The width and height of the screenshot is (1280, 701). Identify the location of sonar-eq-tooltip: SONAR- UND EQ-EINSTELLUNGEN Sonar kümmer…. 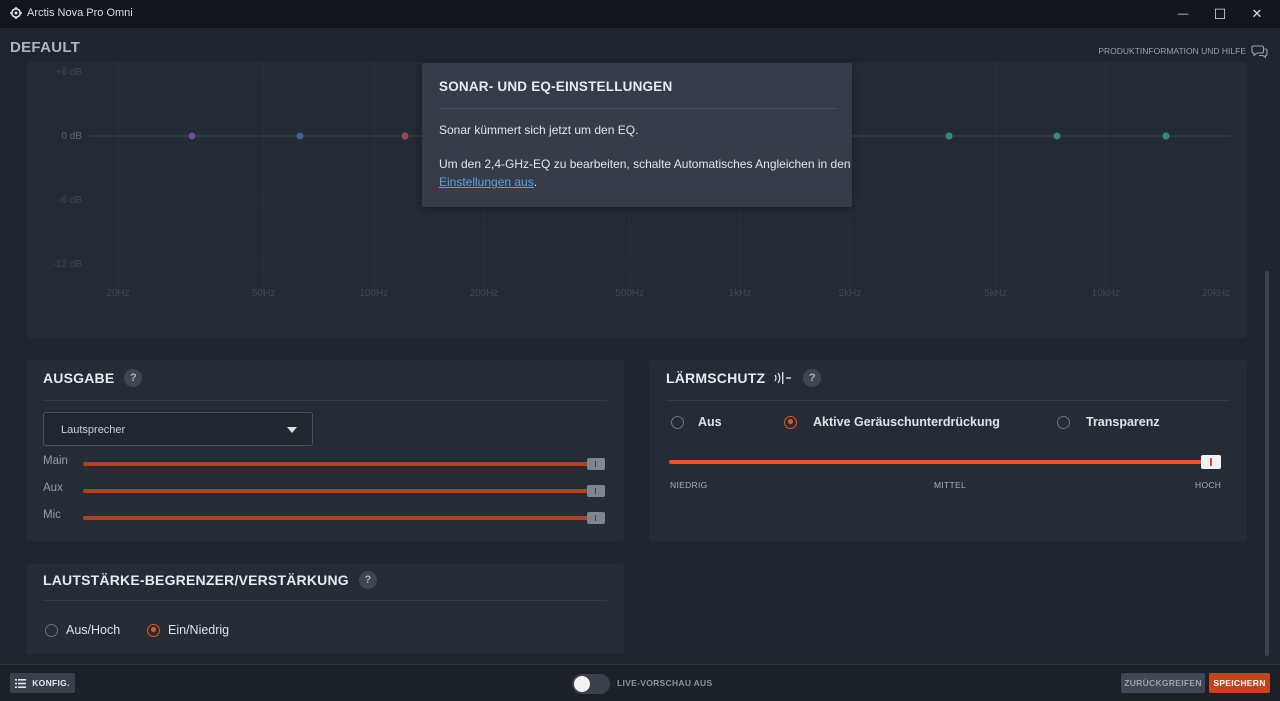
(637, 135).